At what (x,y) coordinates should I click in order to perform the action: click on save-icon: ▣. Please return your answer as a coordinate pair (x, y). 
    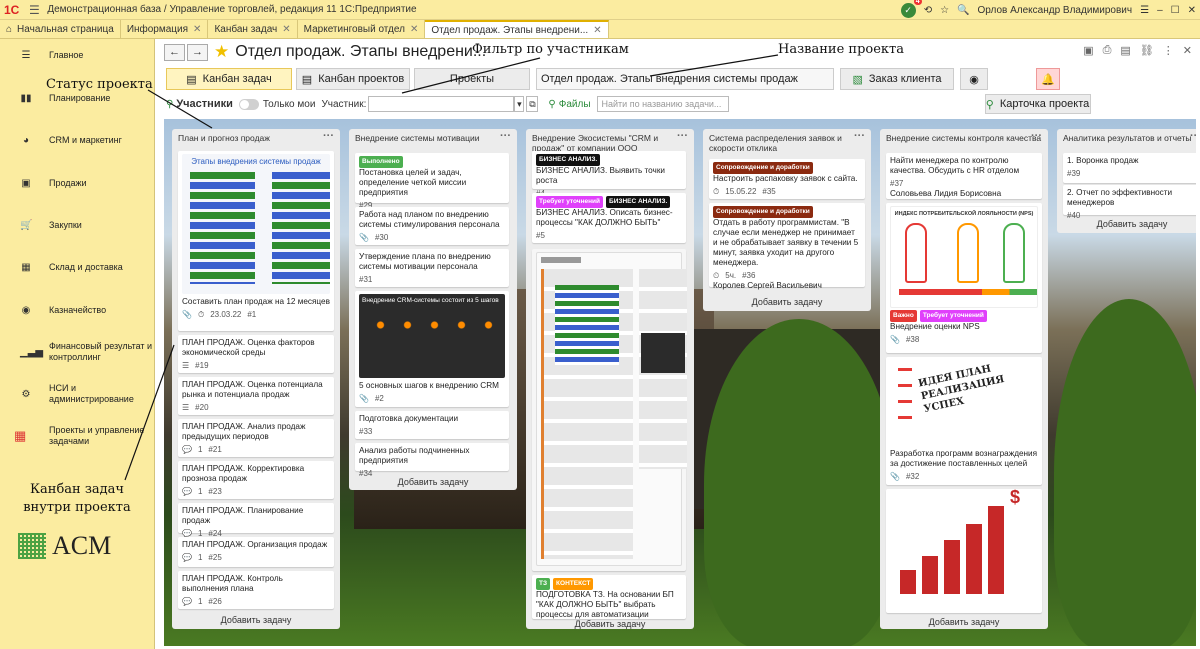
    Looking at the image, I should click on (1088, 50).